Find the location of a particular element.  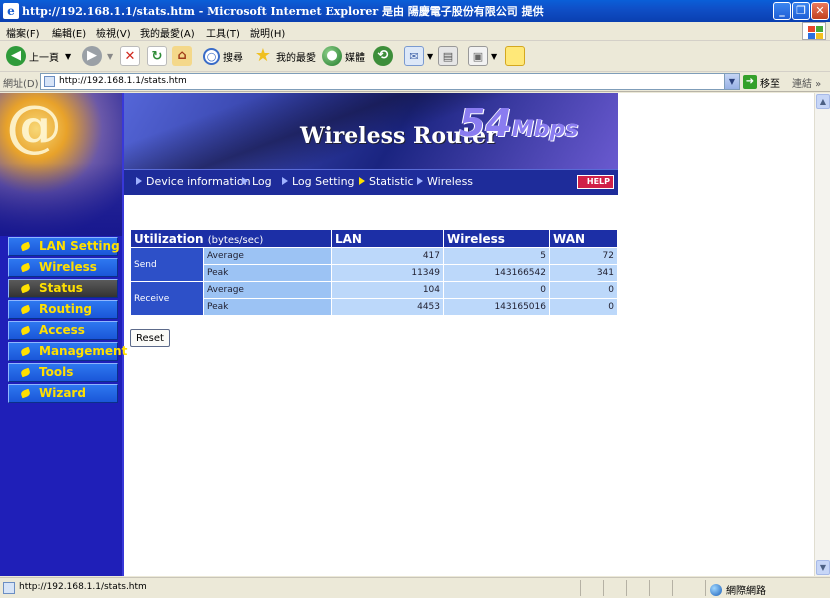

page-icon is located at coordinates (49, 81).